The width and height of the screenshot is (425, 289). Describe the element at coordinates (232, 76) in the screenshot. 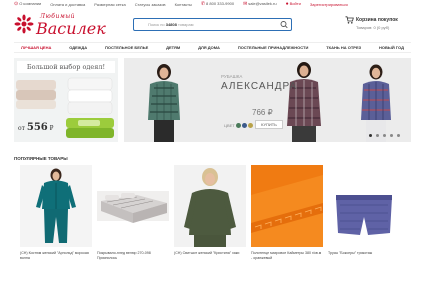

I see `banner-subtitle: РУБАШКА` at that location.